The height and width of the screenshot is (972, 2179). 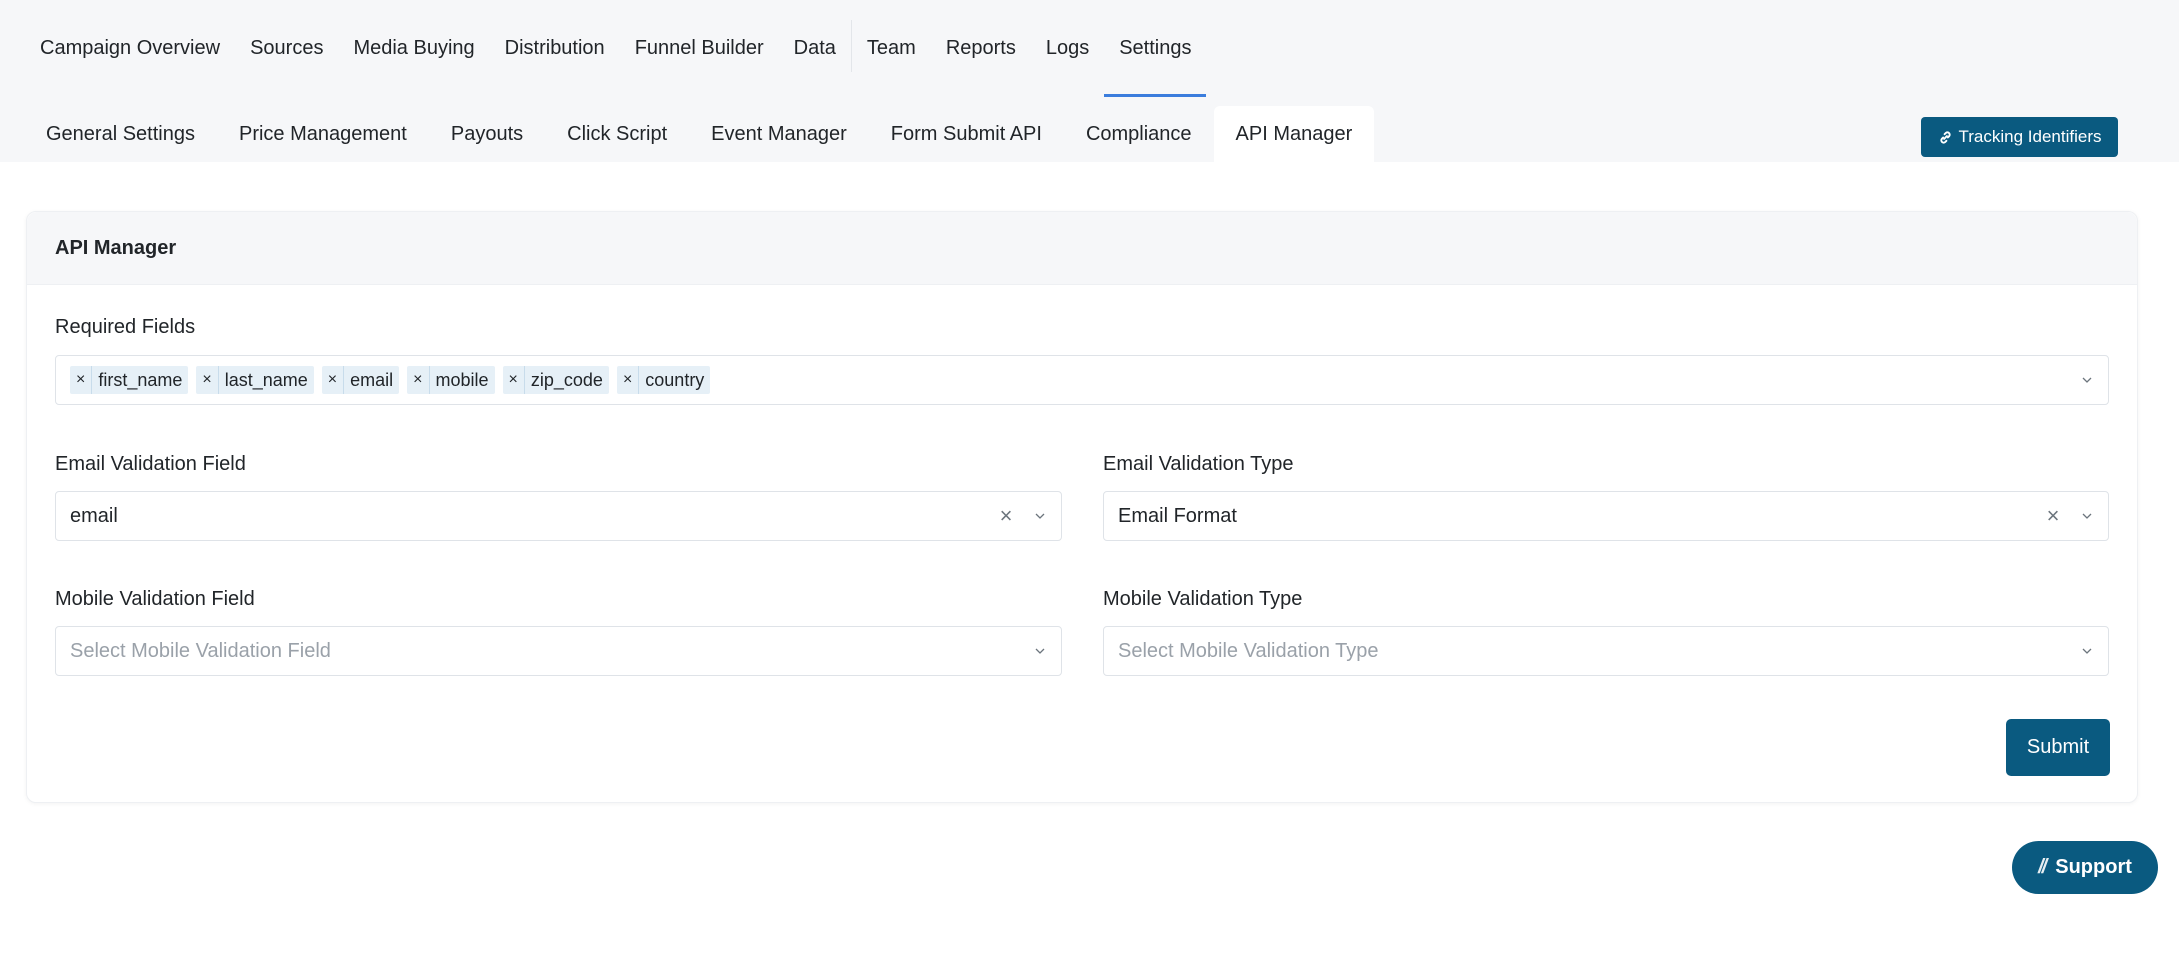 I want to click on tracking-identifiers-button: Tracking Identifiers, so click(x=2019, y=137).